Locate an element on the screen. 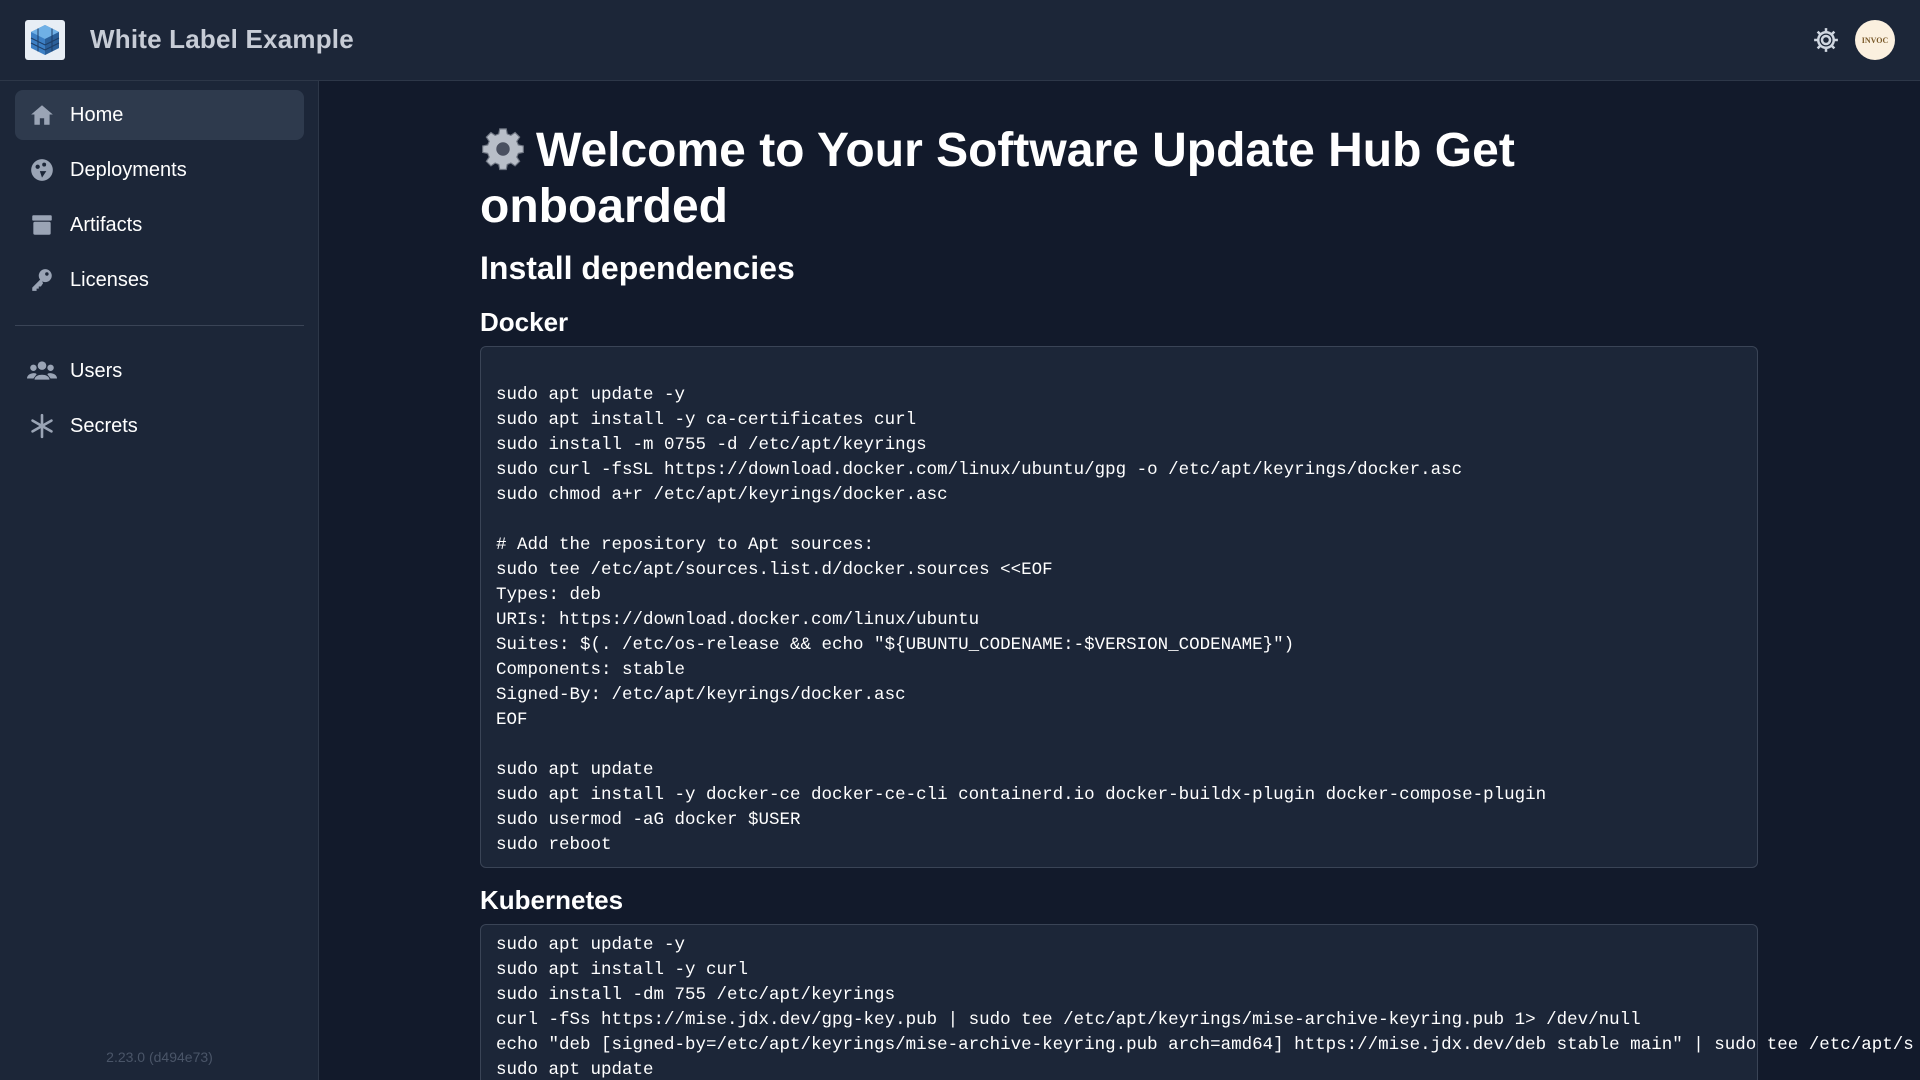 Image resolution: width=1920 pixels, height=1080 pixels. kubernetes-heading: Kubernetes is located at coordinates (552, 900).